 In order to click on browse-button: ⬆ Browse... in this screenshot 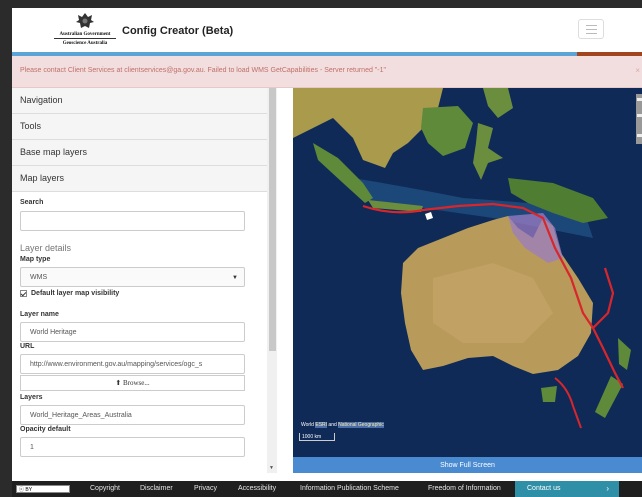, I will do `click(132, 383)`.